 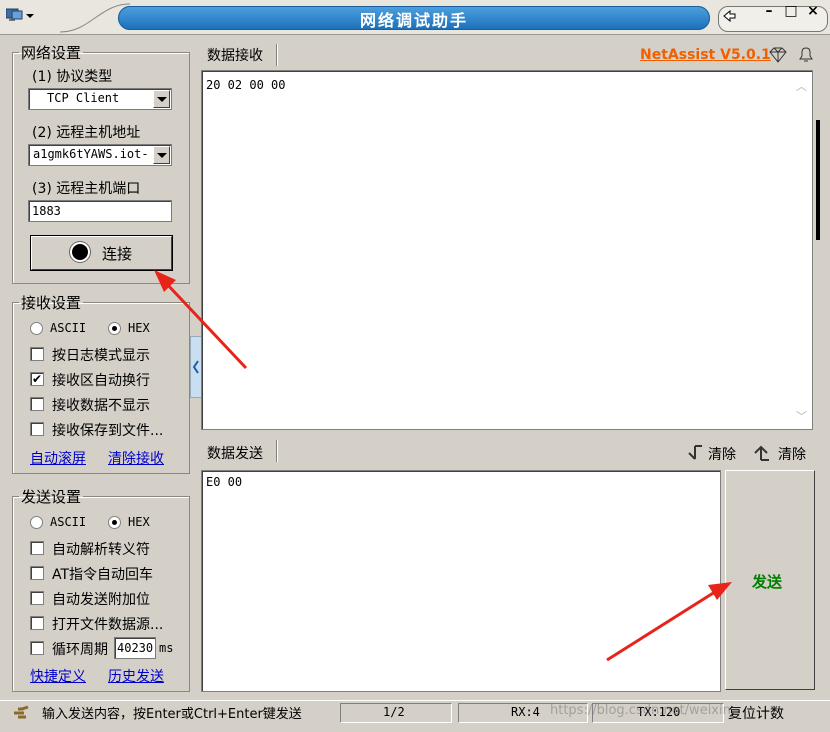 What do you see at coordinates (37, 404) in the screenshot?
I see `hide-data-checkbox` at bounding box center [37, 404].